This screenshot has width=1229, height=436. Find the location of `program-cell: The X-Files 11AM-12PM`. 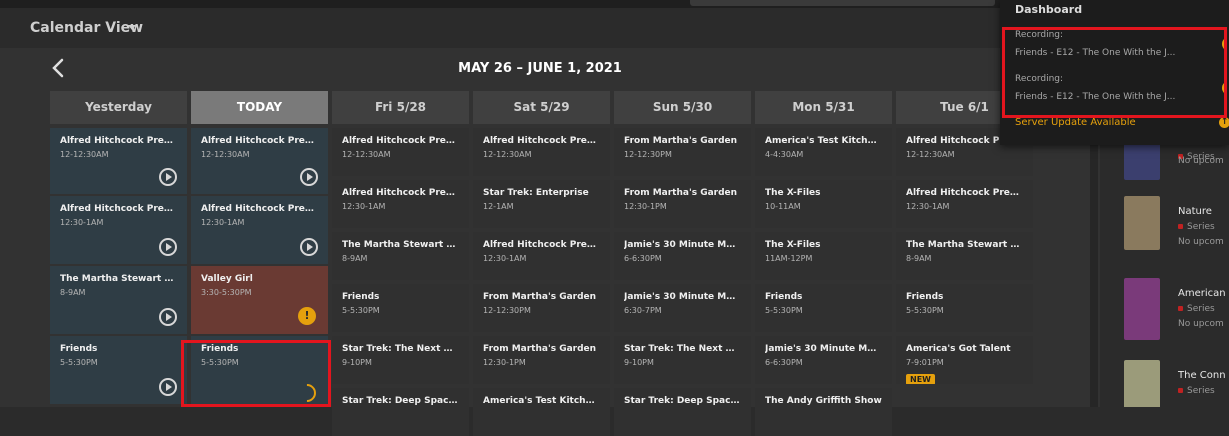

program-cell: The X-Files 11AM-12PM is located at coordinates (823, 256).